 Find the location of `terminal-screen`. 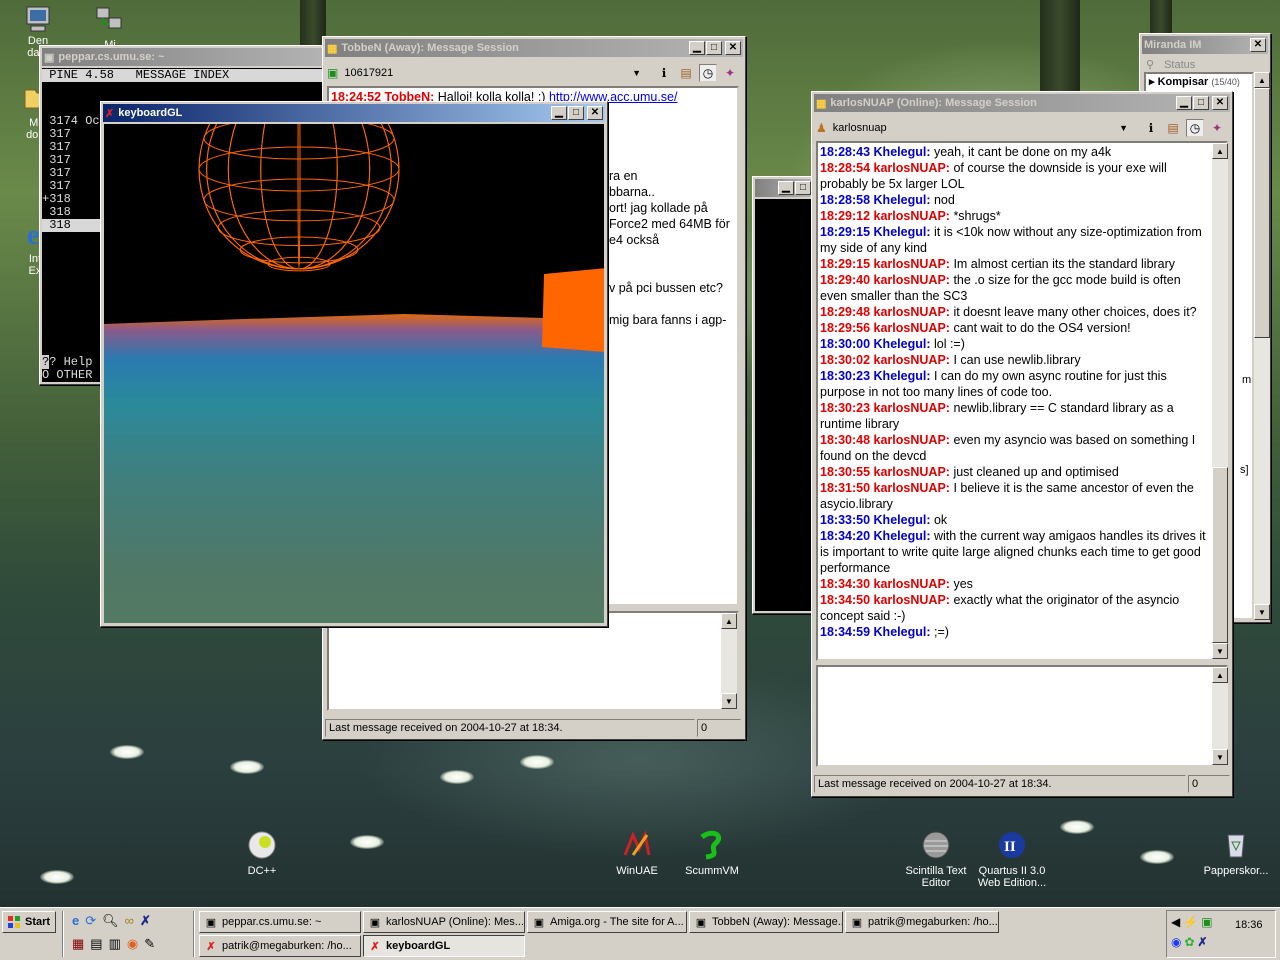

terminal-screen is located at coordinates (784, 405).